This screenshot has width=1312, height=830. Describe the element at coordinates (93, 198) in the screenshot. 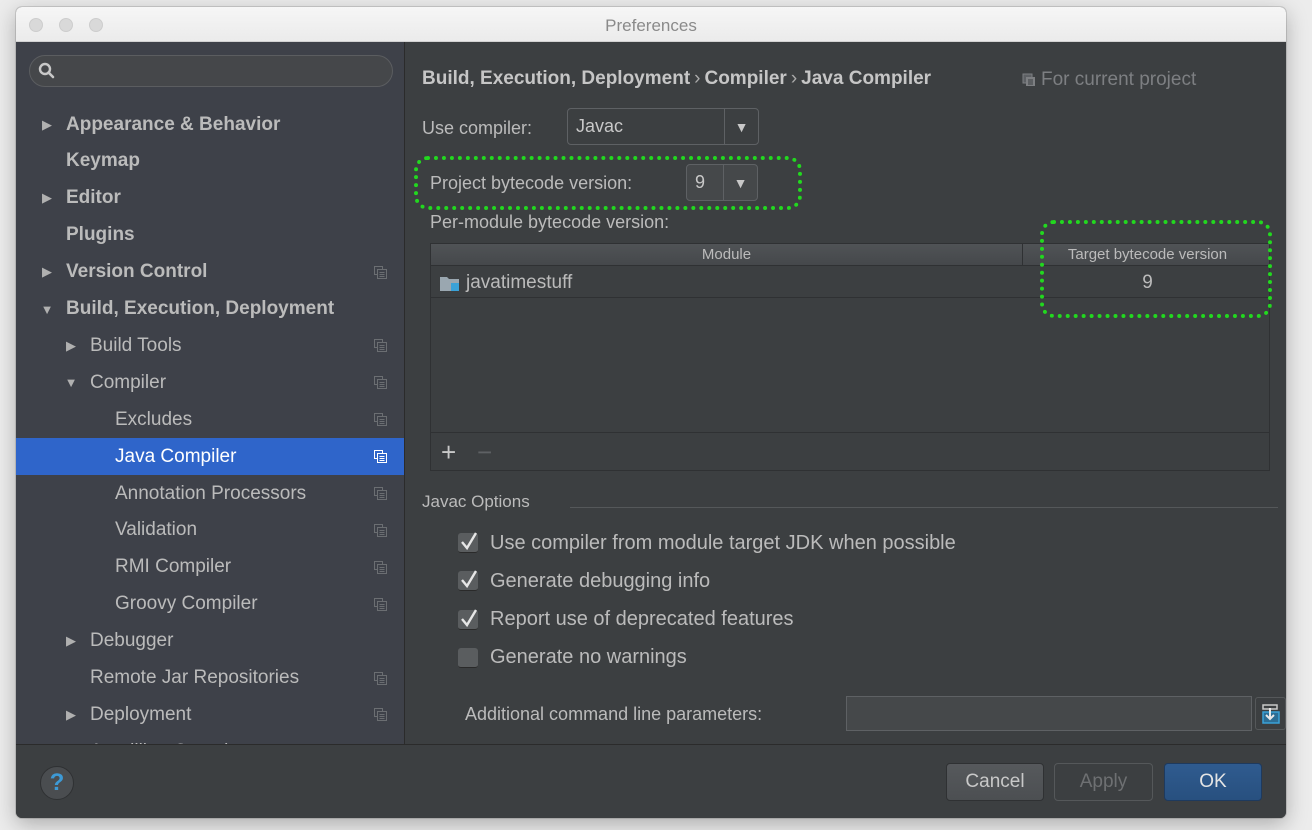

I see `sidebar-item-label: Editor` at that location.